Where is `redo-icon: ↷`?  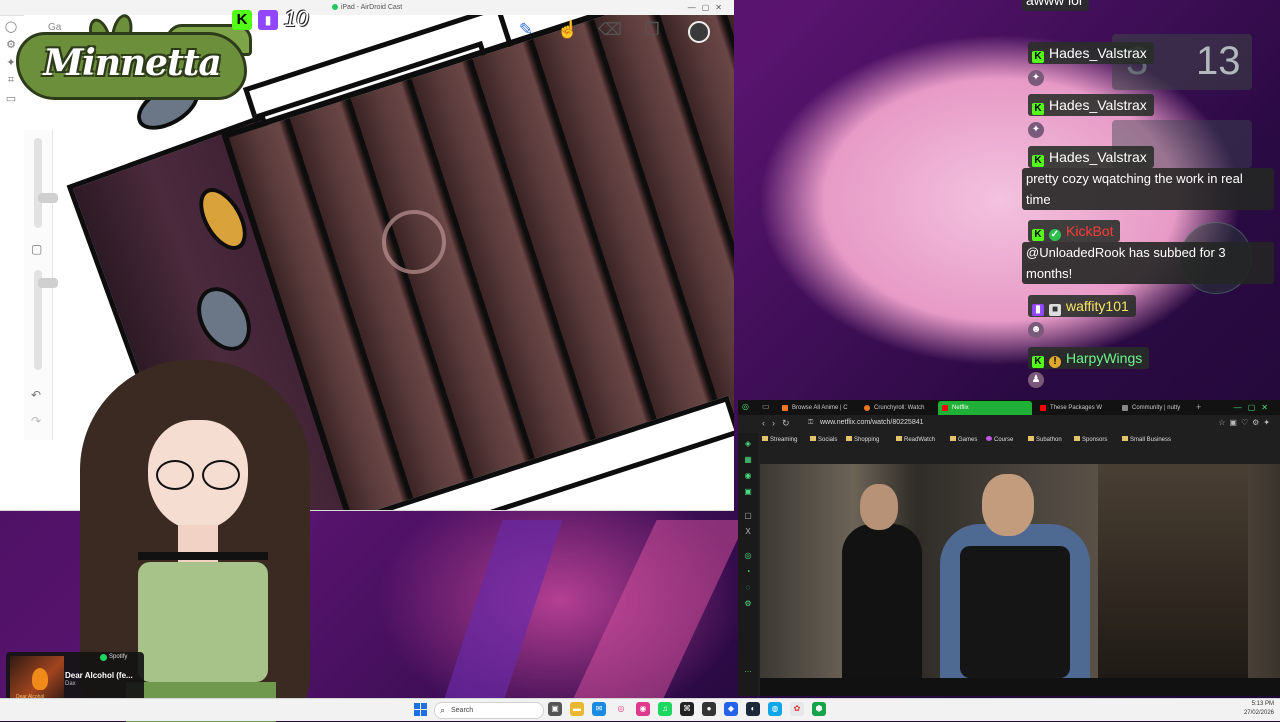
redo-icon: ↷ is located at coordinates (36, 421).